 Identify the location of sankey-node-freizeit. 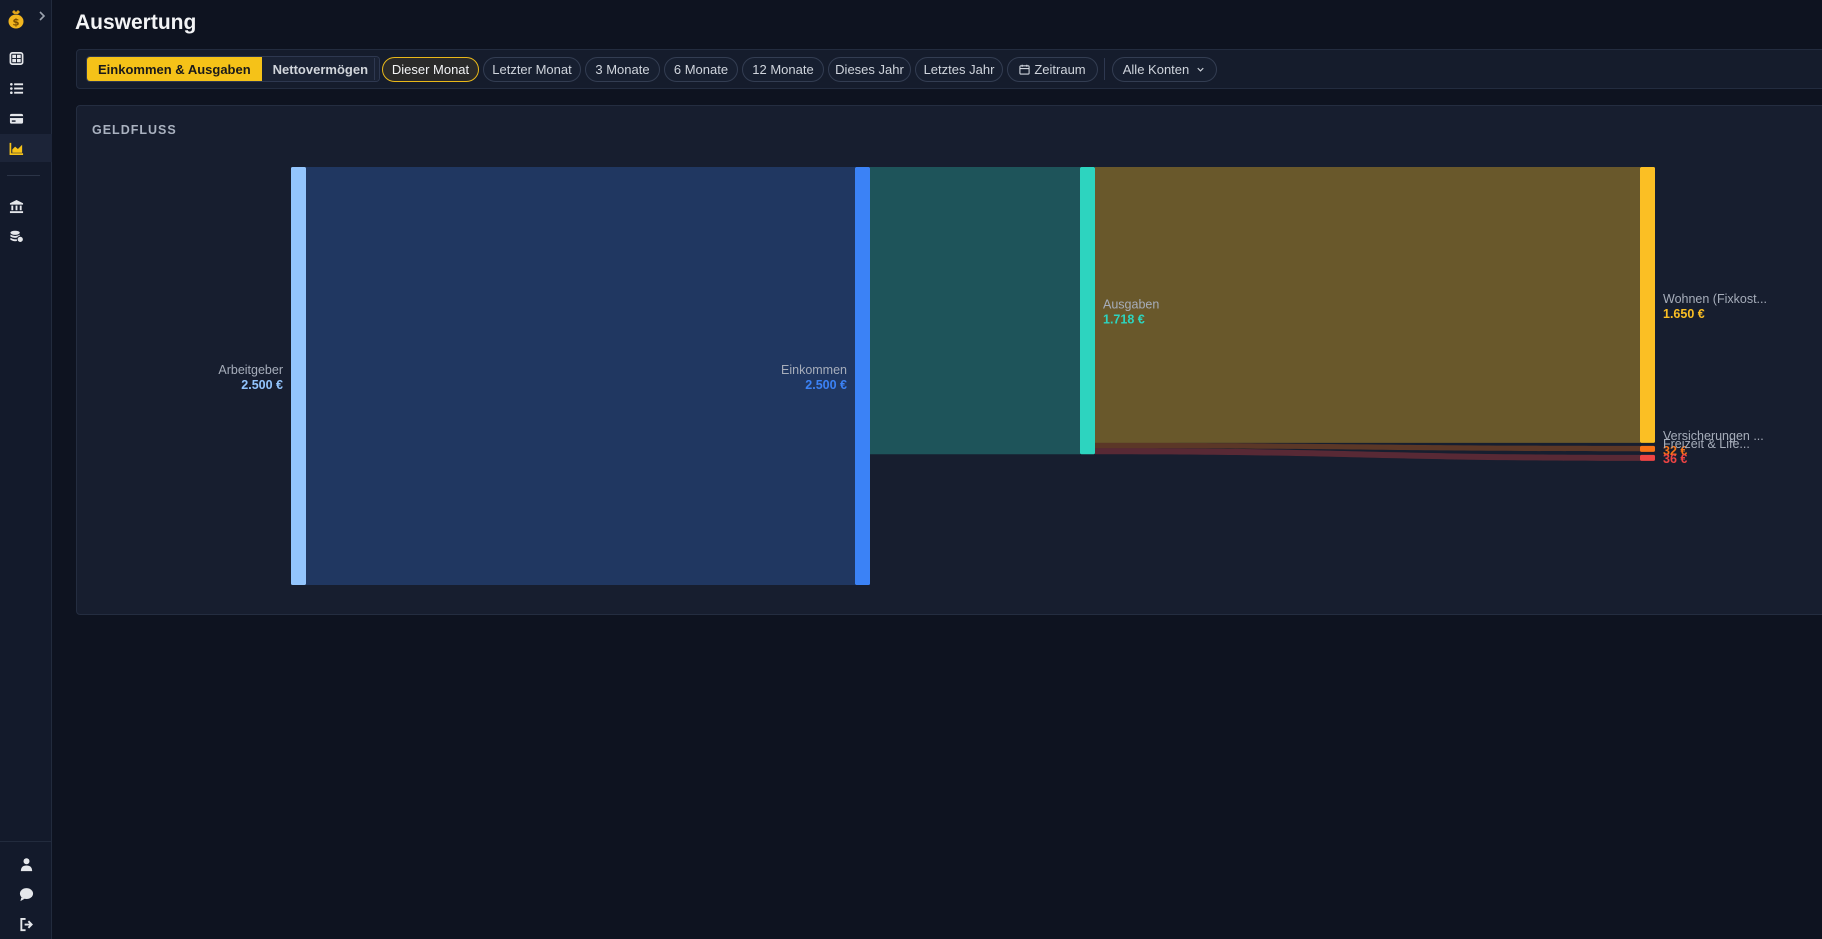
(1647, 457).